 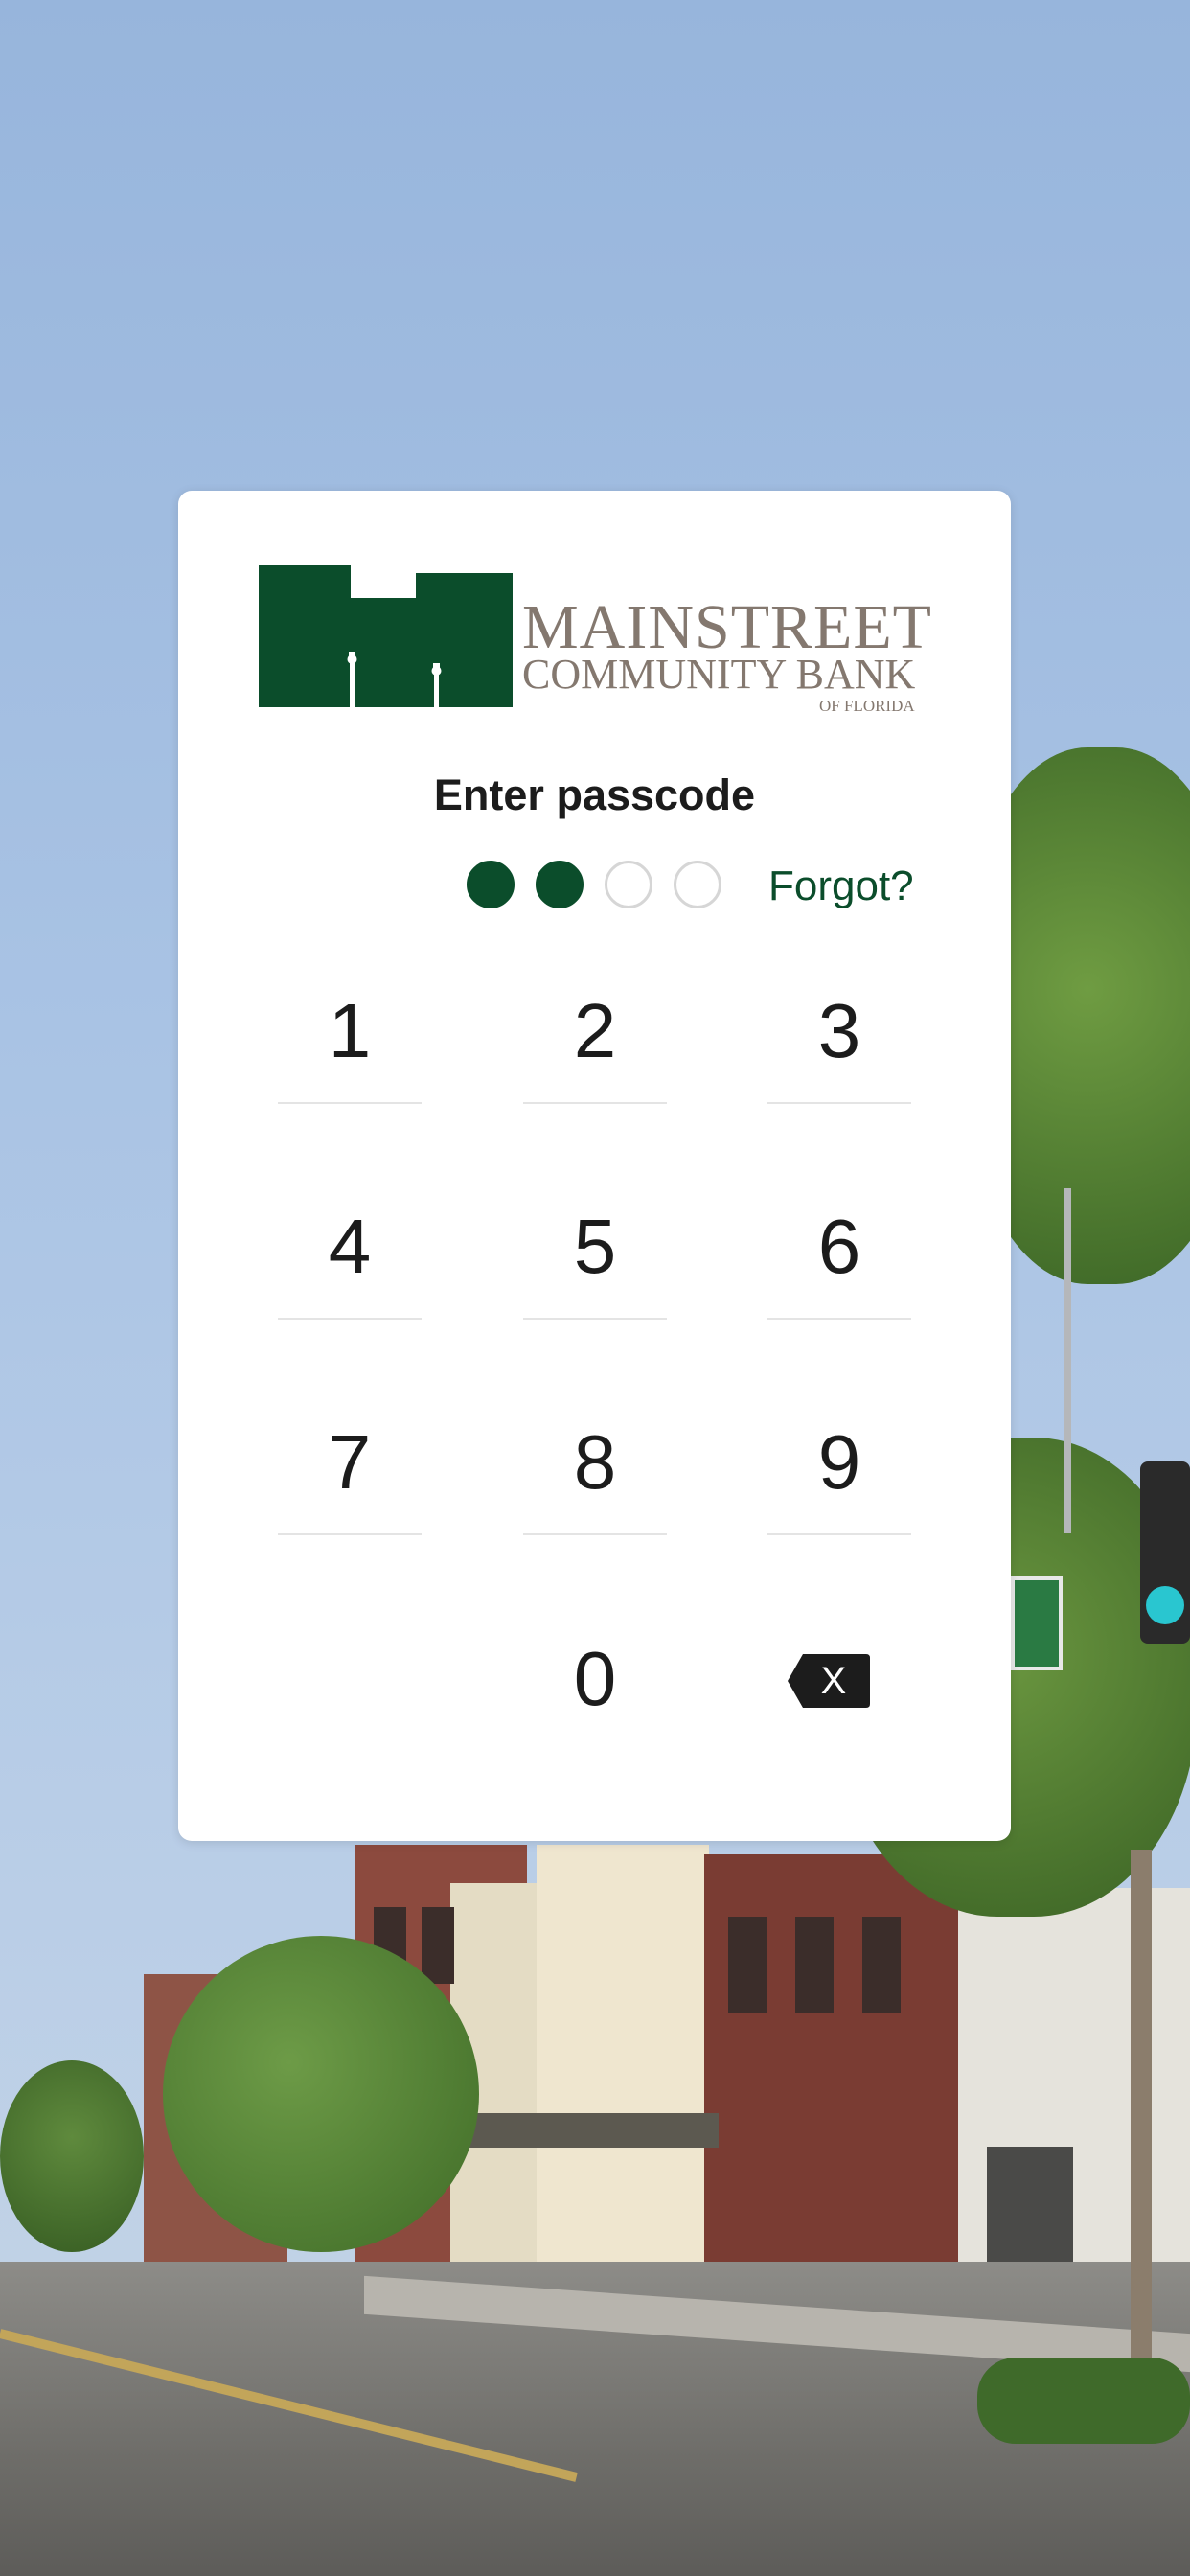 What do you see at coordinates (1068, 1360) in the screenshot?
I see `street-lamp` at bounding box center [1068, 1360].